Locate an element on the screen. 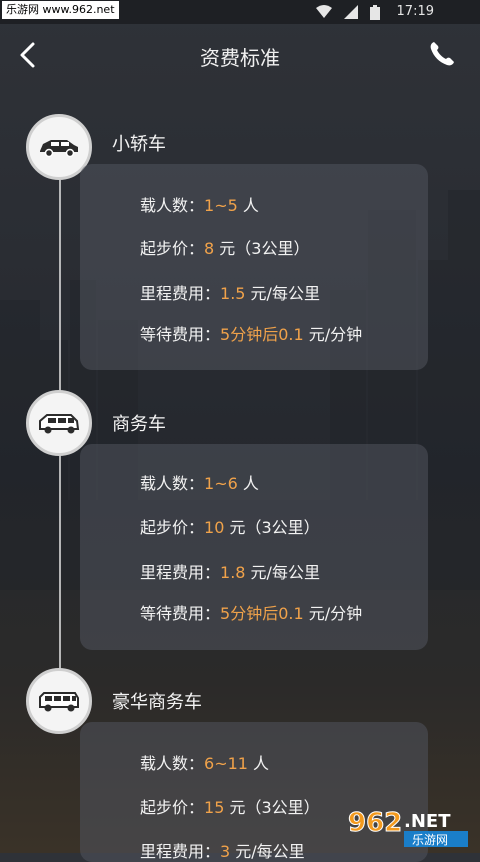  header: 资费标准 is located at coordinates (240, 55).